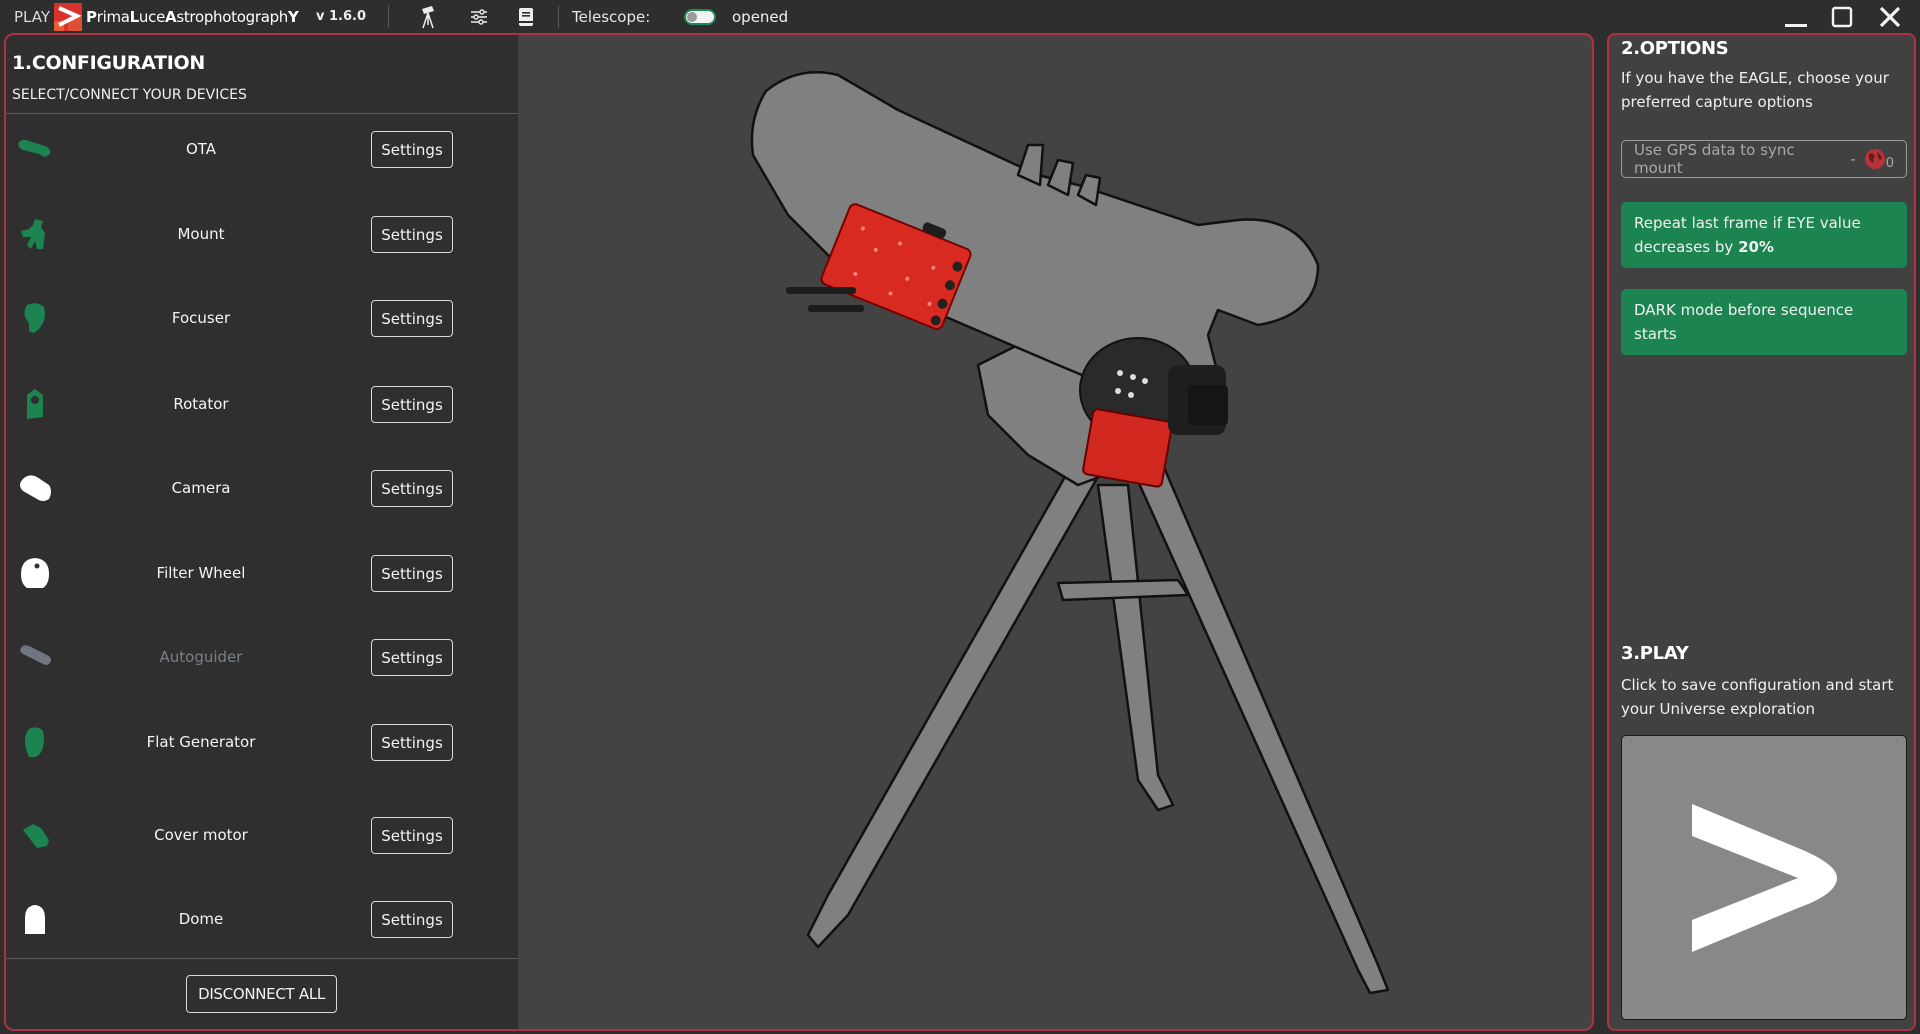 The width and height of the screenshot is (1920, 1034). Describe the element at coordinates (201, 742) in the screenshot. I see `device-name: Flat Generator` at that location.